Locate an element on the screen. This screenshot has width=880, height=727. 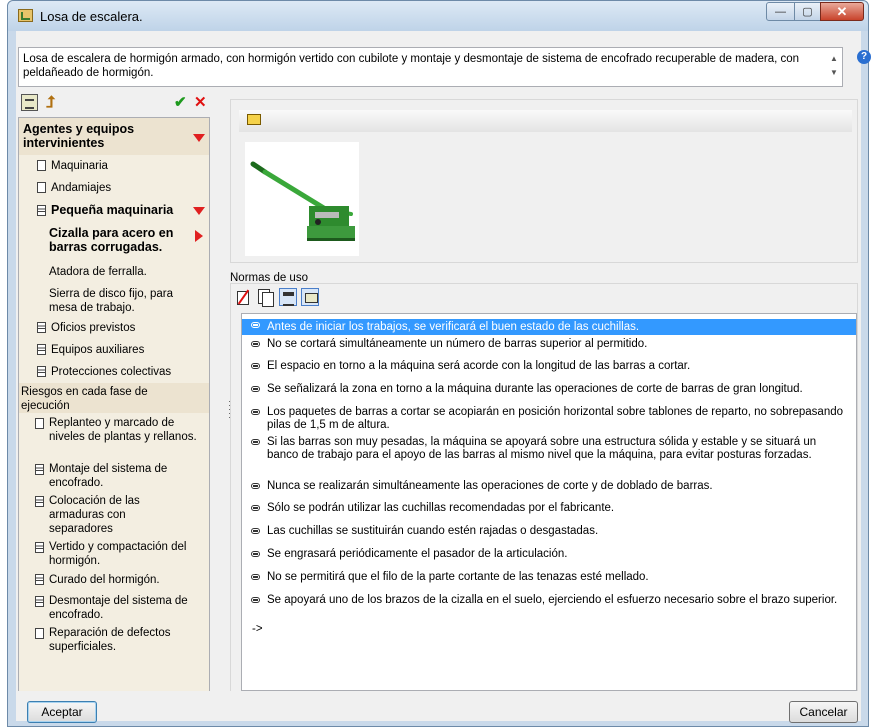
tree-item-label: Montaje del sistema de encofrado. is located at coordinates (108, 476).